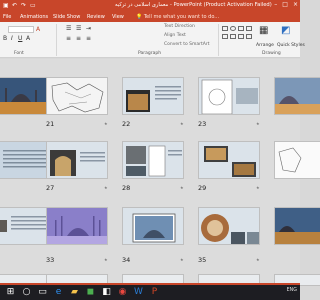  I want to click on minimize-icon: –, so click(275, 4).